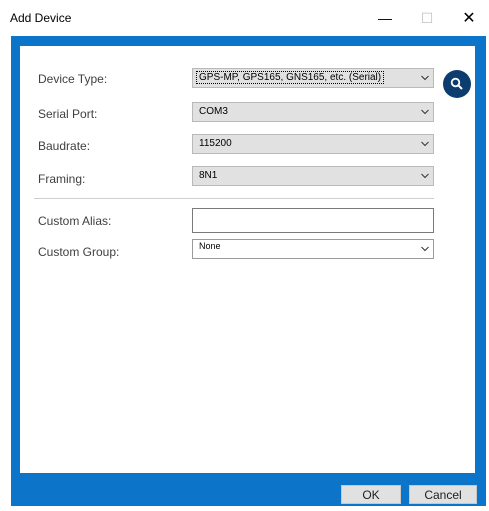 The height and width of the screenshot is (511, 489). I want to click on title-bar: Add Device — ☐ ✕, so click(244, 18).